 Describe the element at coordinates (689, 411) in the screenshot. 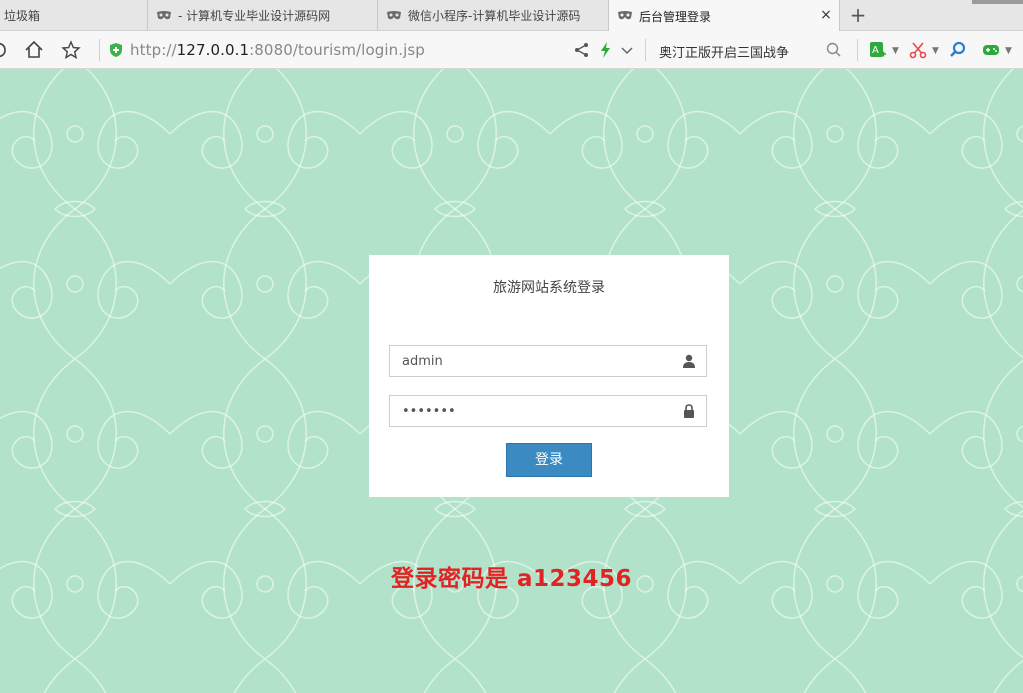

I see `lock-icon` at that location.